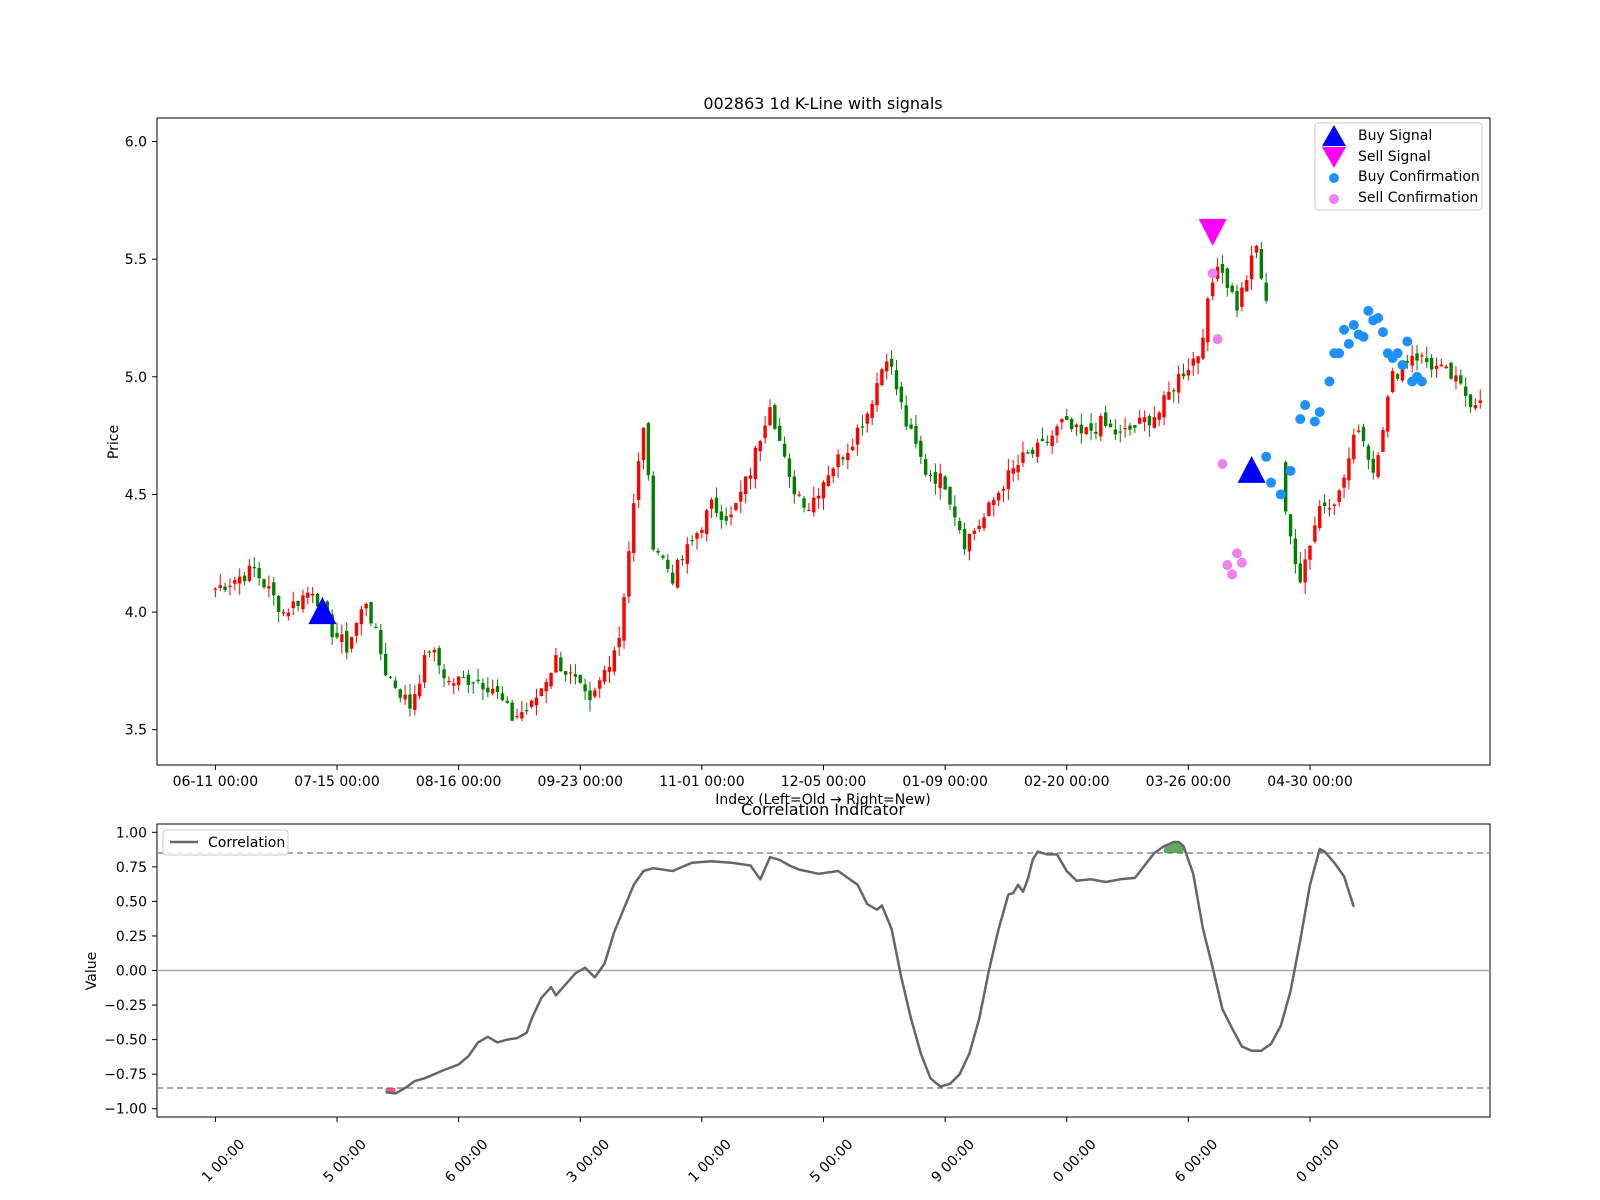 Image resolution: width=1600 pixels, height=1200 pixels. I want to click on correlation-title: Correlation Indicator, so click(823, 809).